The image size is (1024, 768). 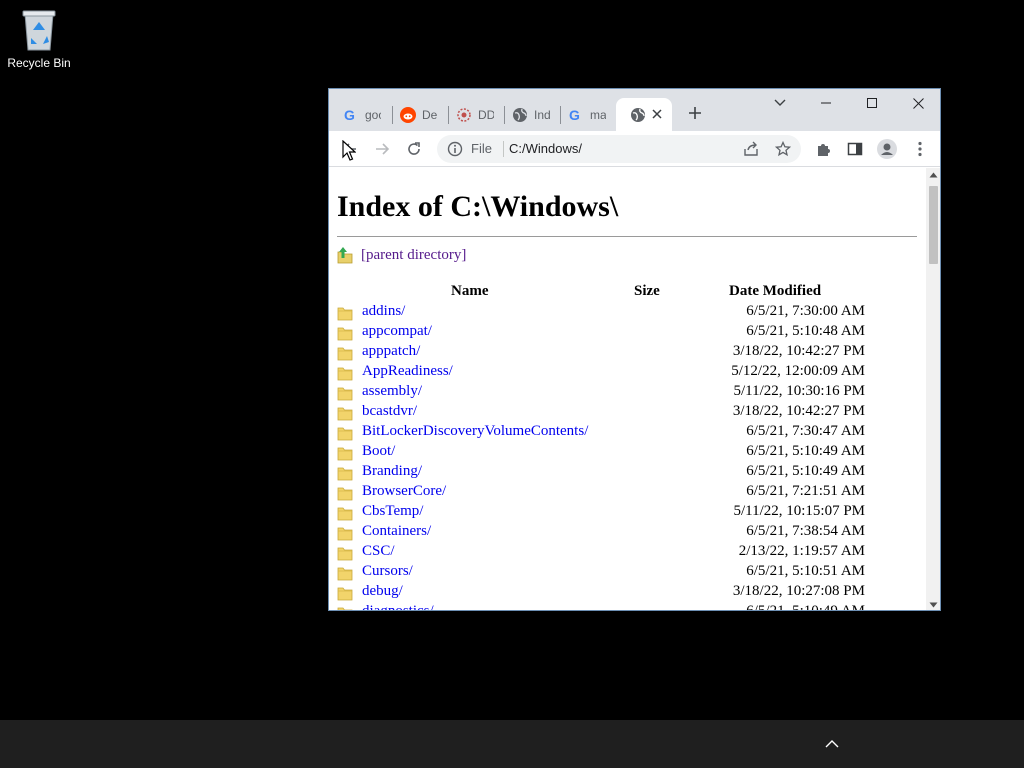 I want to click on close-icon, so click(x=657, y=114).